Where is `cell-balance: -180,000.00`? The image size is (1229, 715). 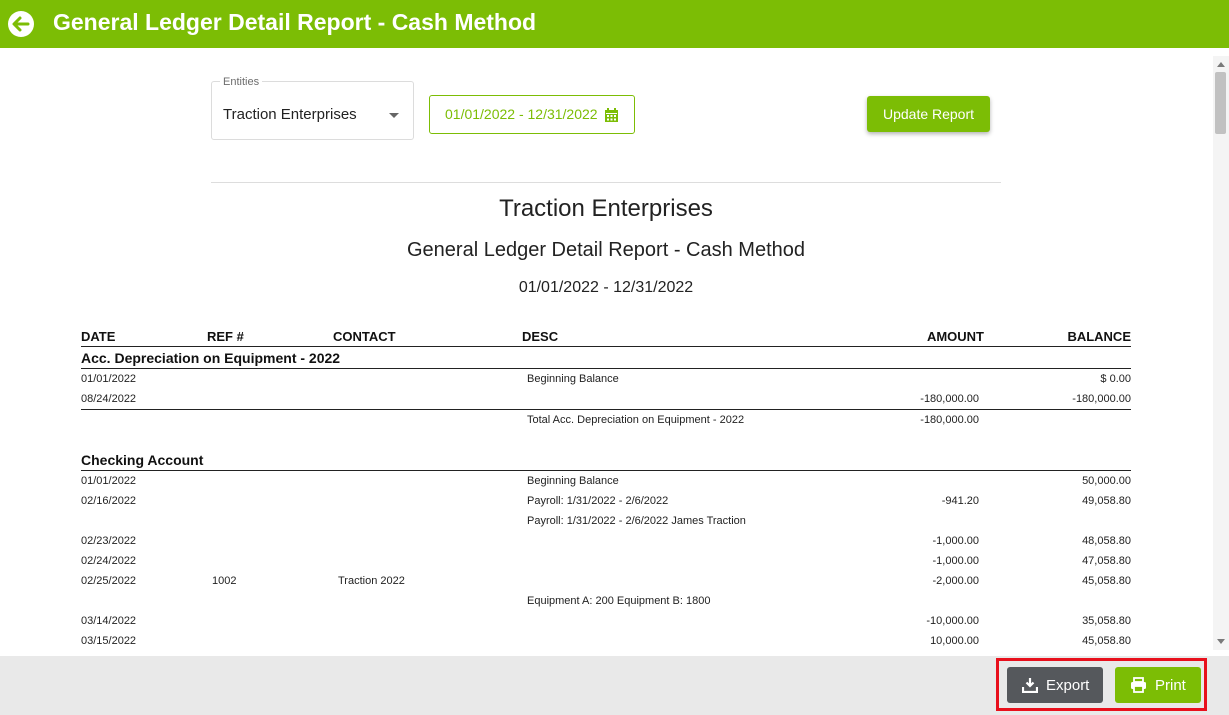
cell-balance: -180,000.00 is located at coordinates (1101, 399).